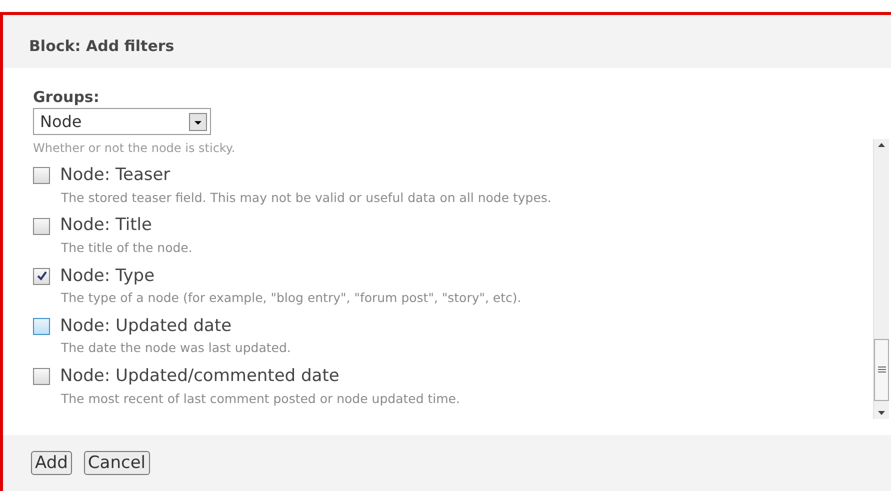 The image size is (891, 491). Describe the element at coordinates (134, 148) in the screenshot. I see `option-description: Whether or not the node is sticky.` at that location.